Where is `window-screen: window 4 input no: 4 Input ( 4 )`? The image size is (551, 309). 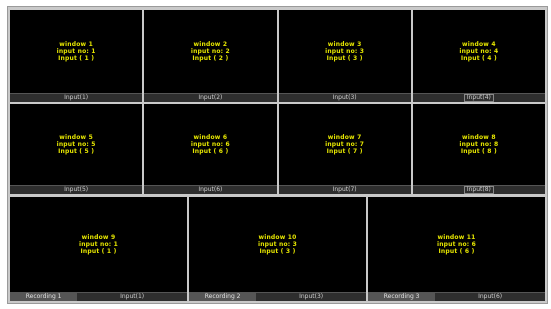
window-screen: window 4 input no: 4 Input ( 4 ) is located at coordinates (478, 51).